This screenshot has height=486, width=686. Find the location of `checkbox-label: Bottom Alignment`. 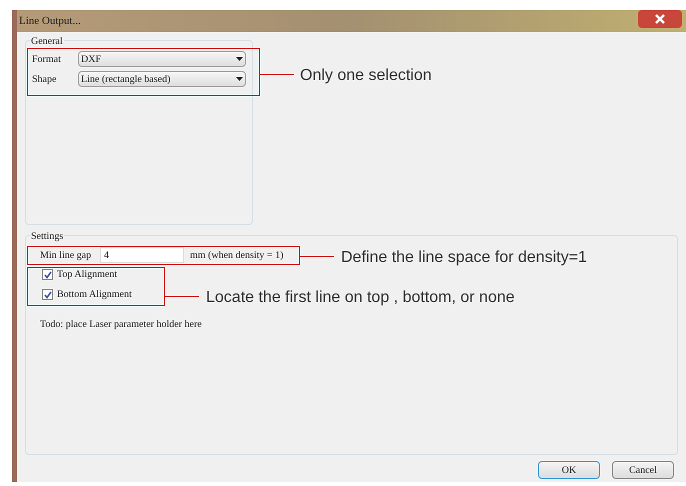

checkbox-label: Bottom Alignment is located at coordinates (94, 295).